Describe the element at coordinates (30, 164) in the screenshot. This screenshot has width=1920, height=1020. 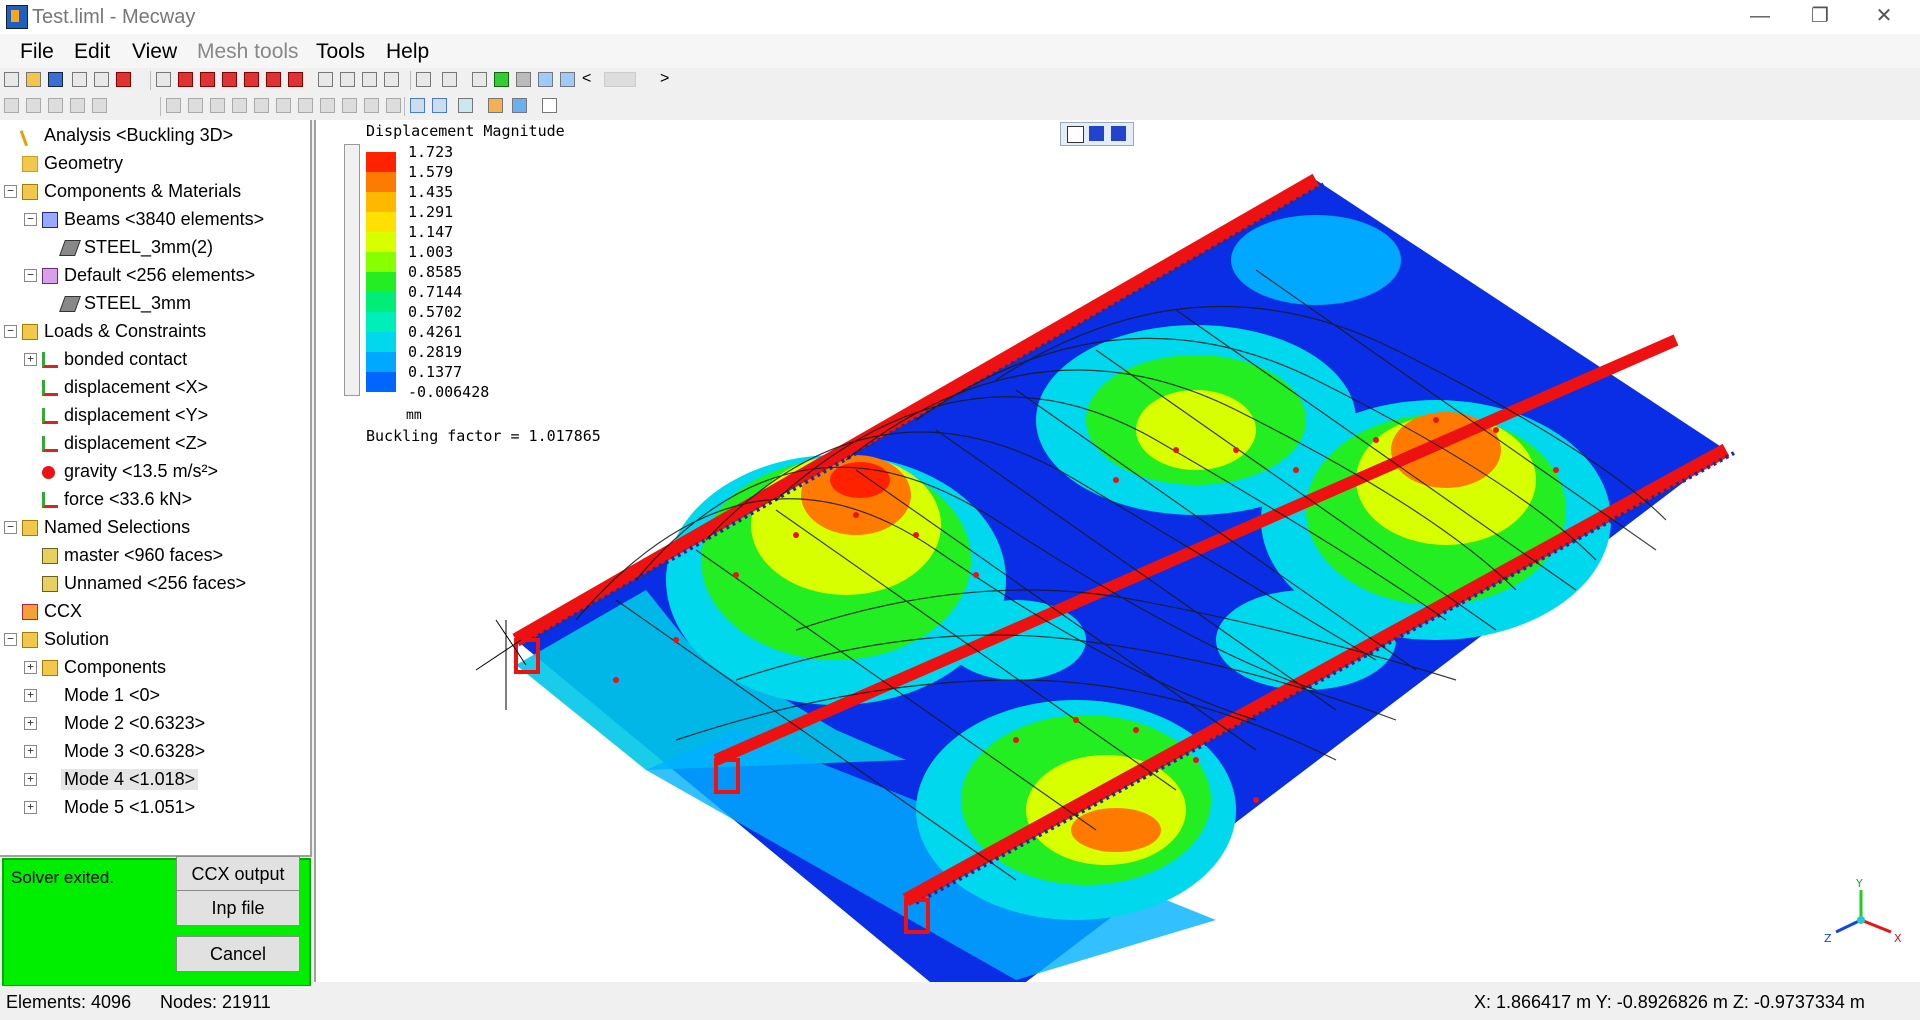
I see `folder-icon` at that location.